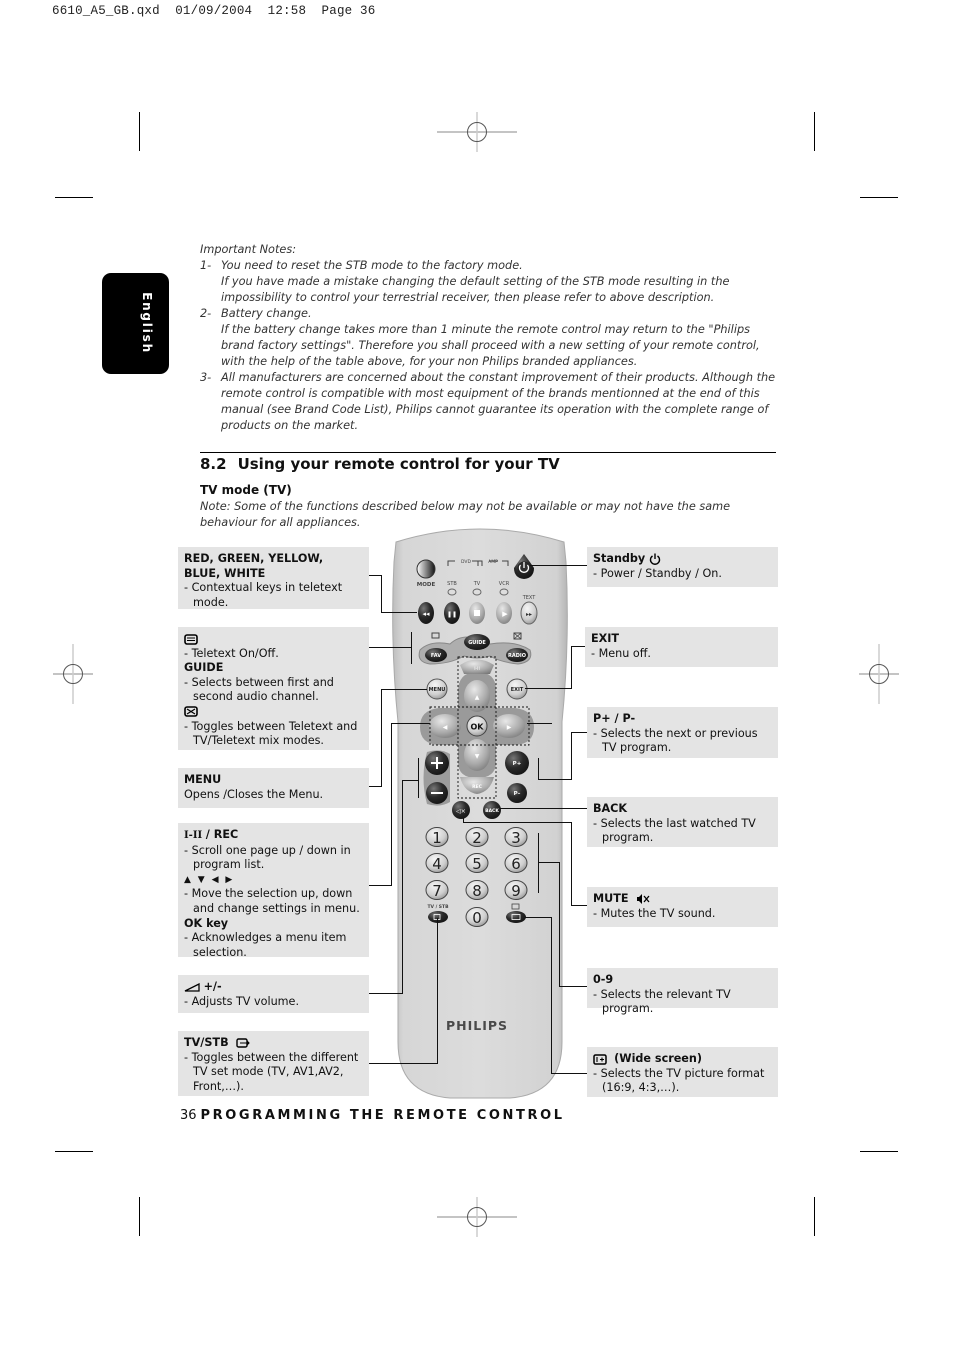 This screenshot has width=954, height=1349. I want to click on callout-title: (Wide screen), so click(658, 1058).